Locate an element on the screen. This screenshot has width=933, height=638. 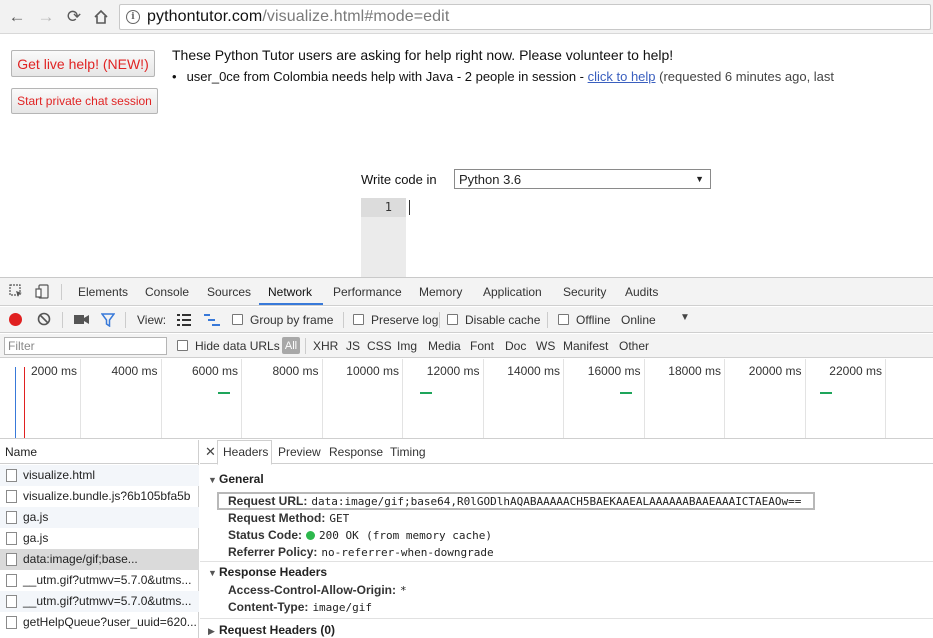
filter-other: Other is located at coordinates (634, 346).